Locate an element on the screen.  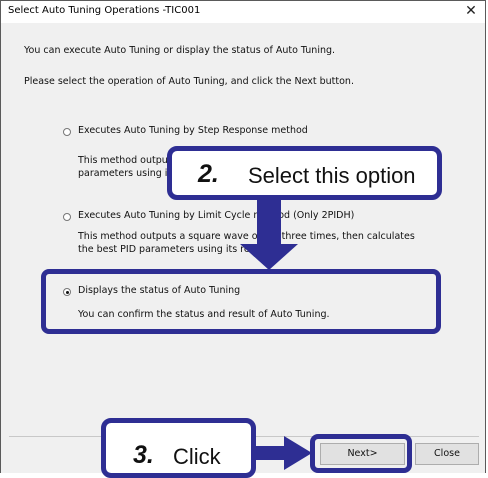
down-arrow is located at coordinates (269, 234).